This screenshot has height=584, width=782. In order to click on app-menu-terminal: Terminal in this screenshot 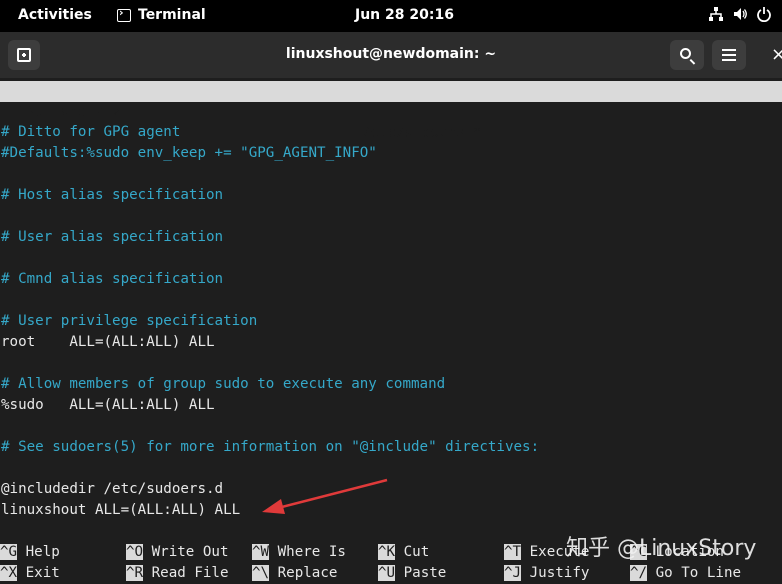, I will do `click(161, 14)`.